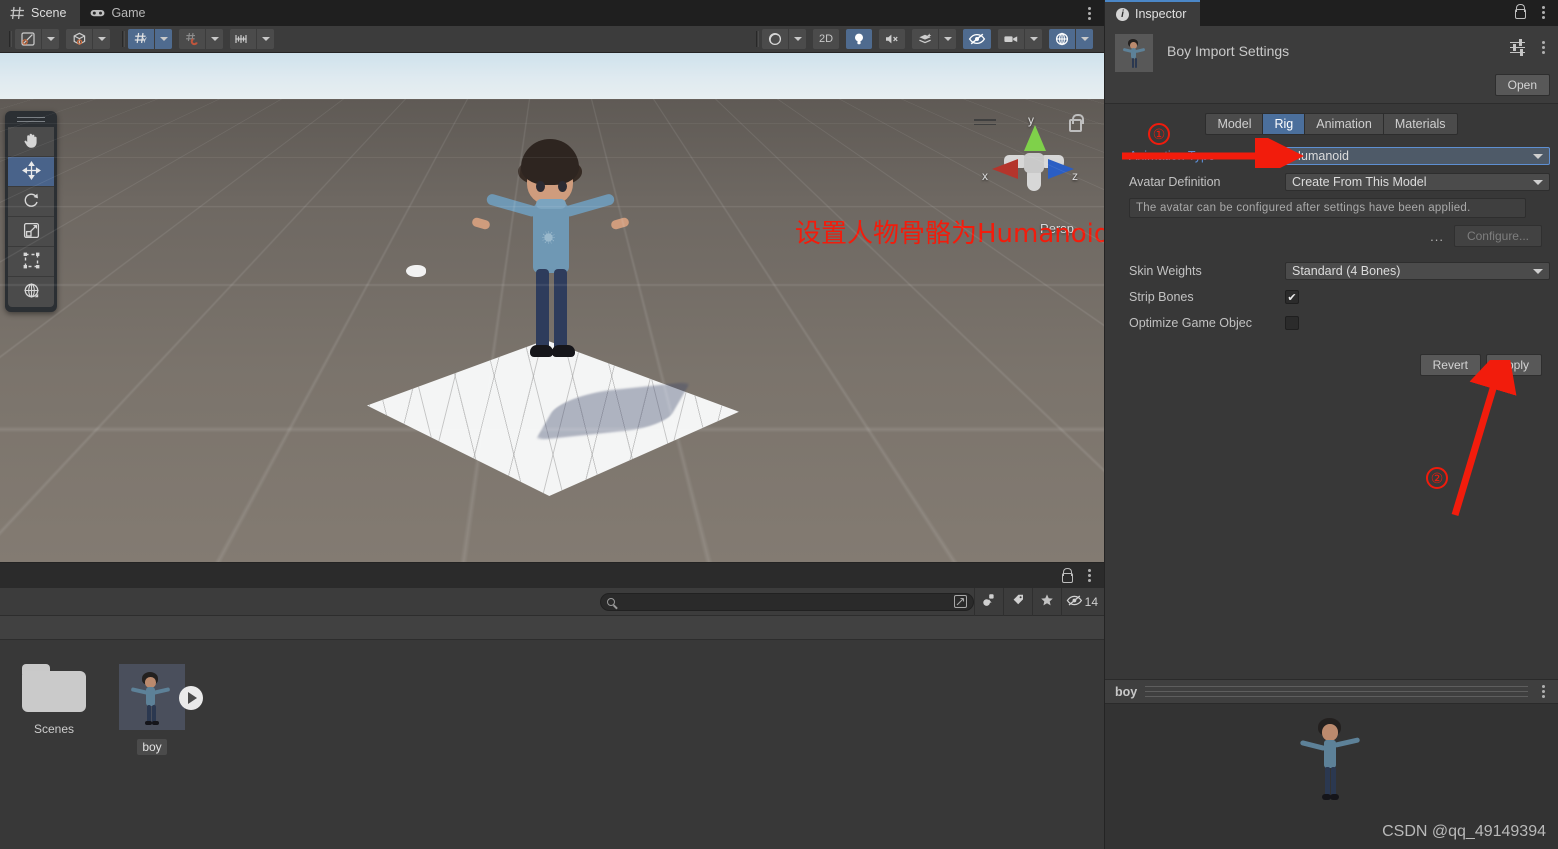  Describe the element at coordinates (1084, 39) in the screenshot. I see `gizmos-dropdown` at that location.